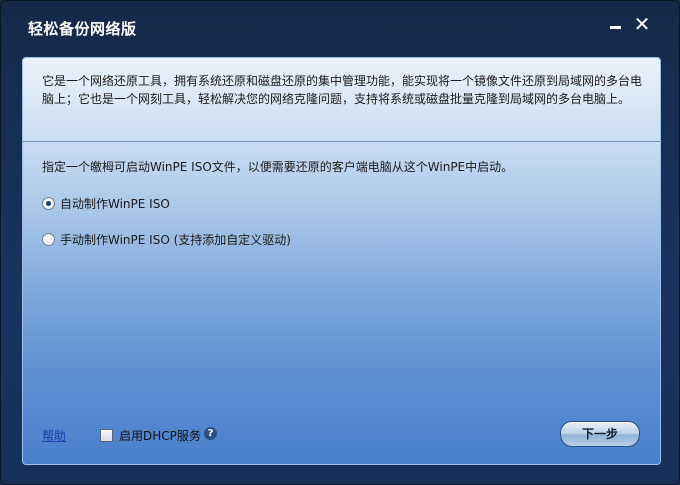  I want to click on question-icon: ?, so click(210, 433).